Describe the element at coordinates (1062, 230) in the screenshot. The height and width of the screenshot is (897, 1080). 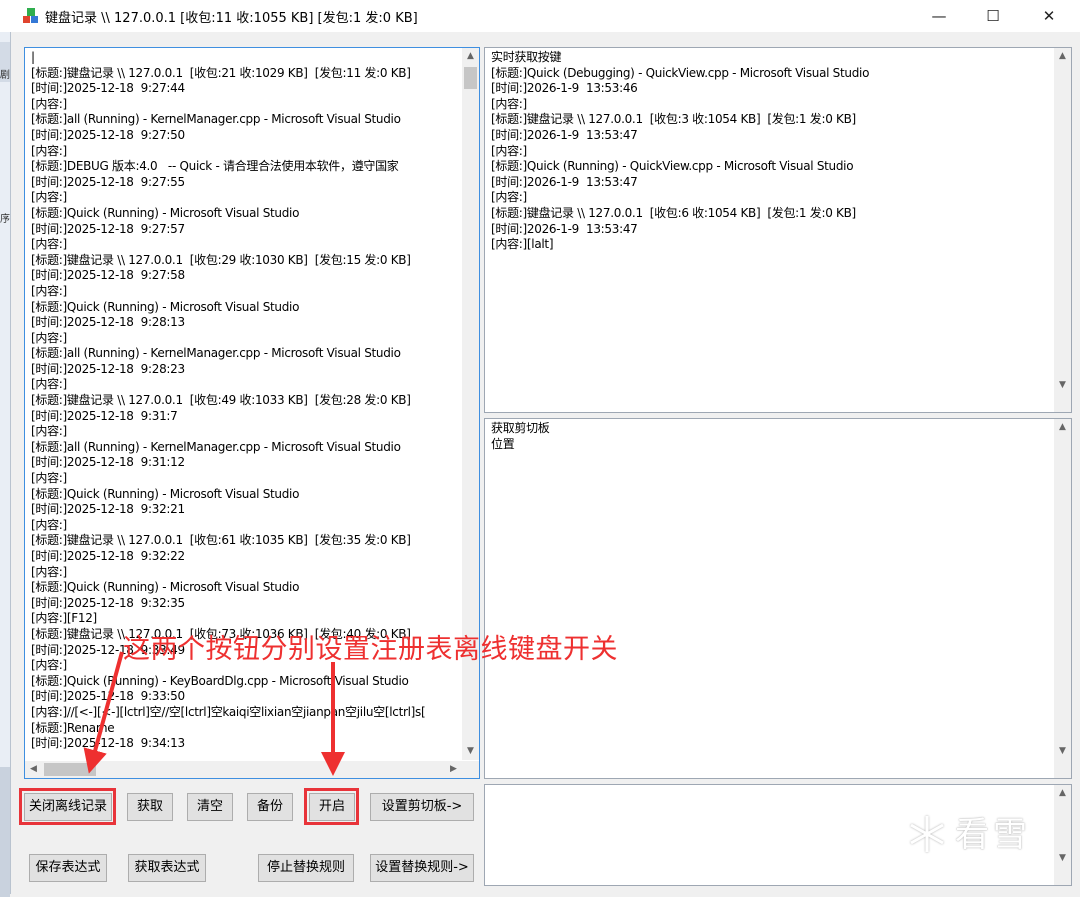
I see `realtime-vertical-scrollbar: ▲ ▼` at that location.